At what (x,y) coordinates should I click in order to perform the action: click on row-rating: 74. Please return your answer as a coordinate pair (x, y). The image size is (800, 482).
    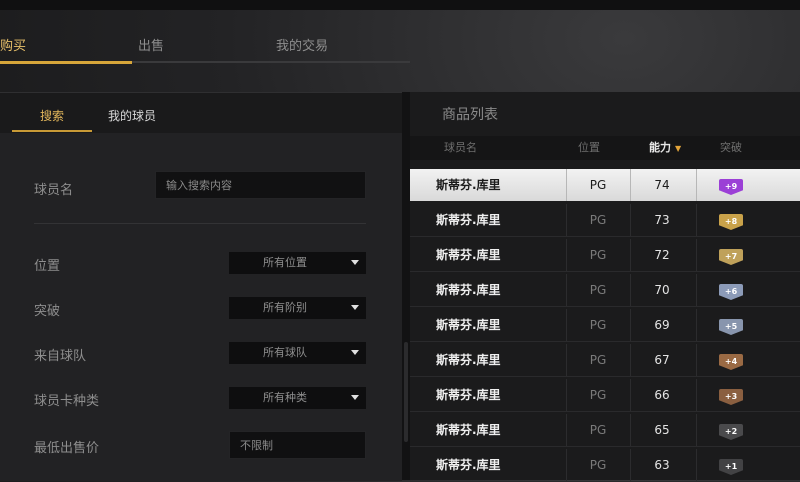
    Looking at the image, I should click on (662, 185).